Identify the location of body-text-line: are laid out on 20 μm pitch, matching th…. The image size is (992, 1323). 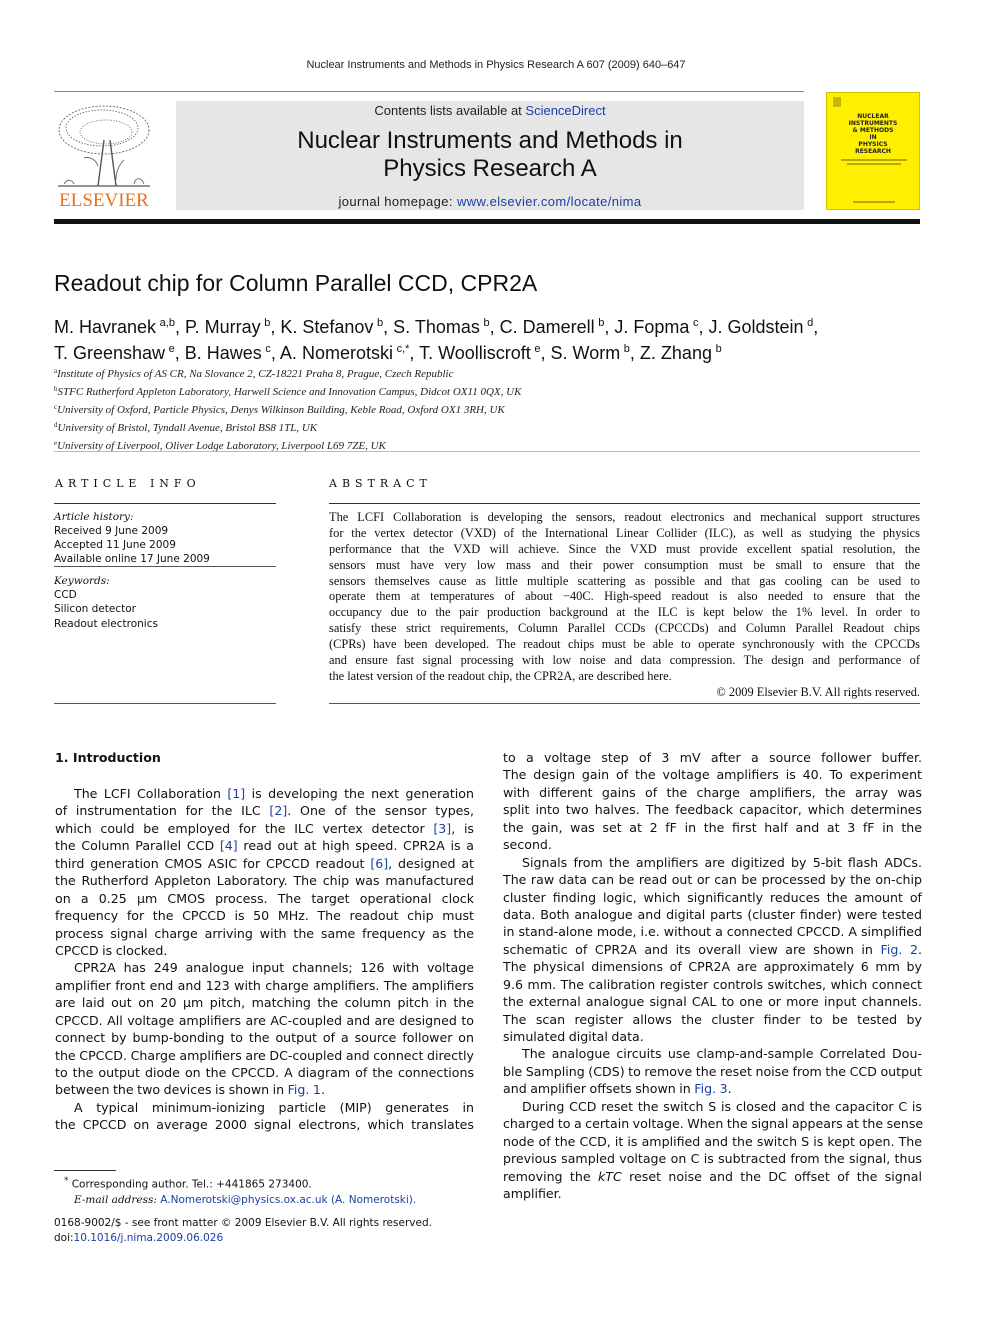
(264, 1002).